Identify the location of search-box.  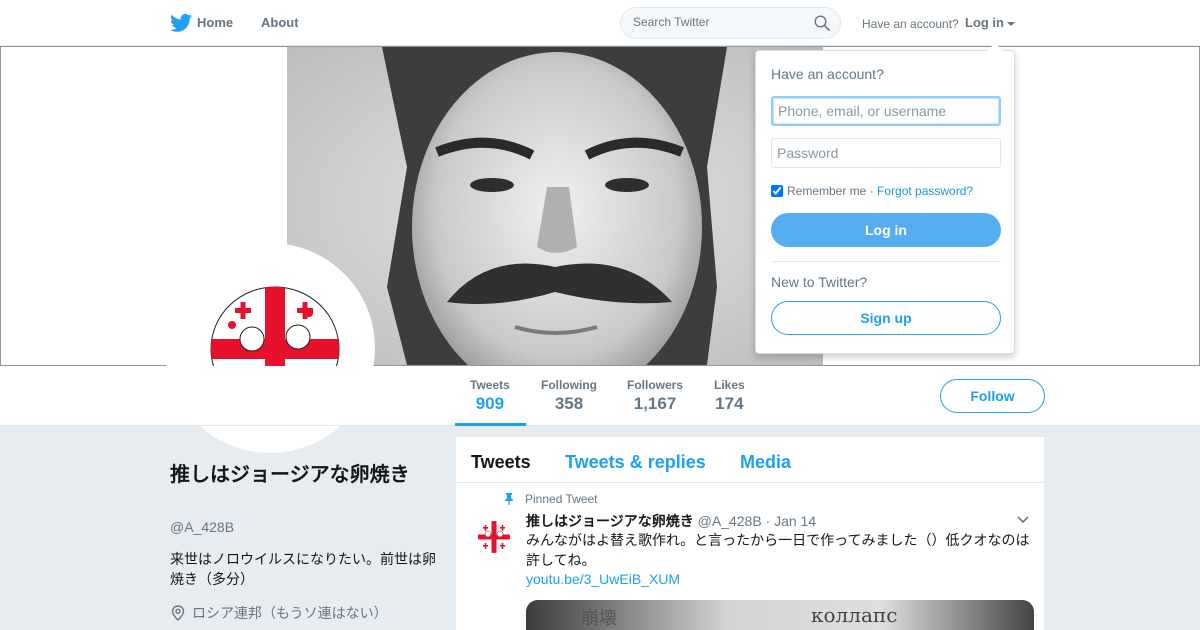
(730, 23).